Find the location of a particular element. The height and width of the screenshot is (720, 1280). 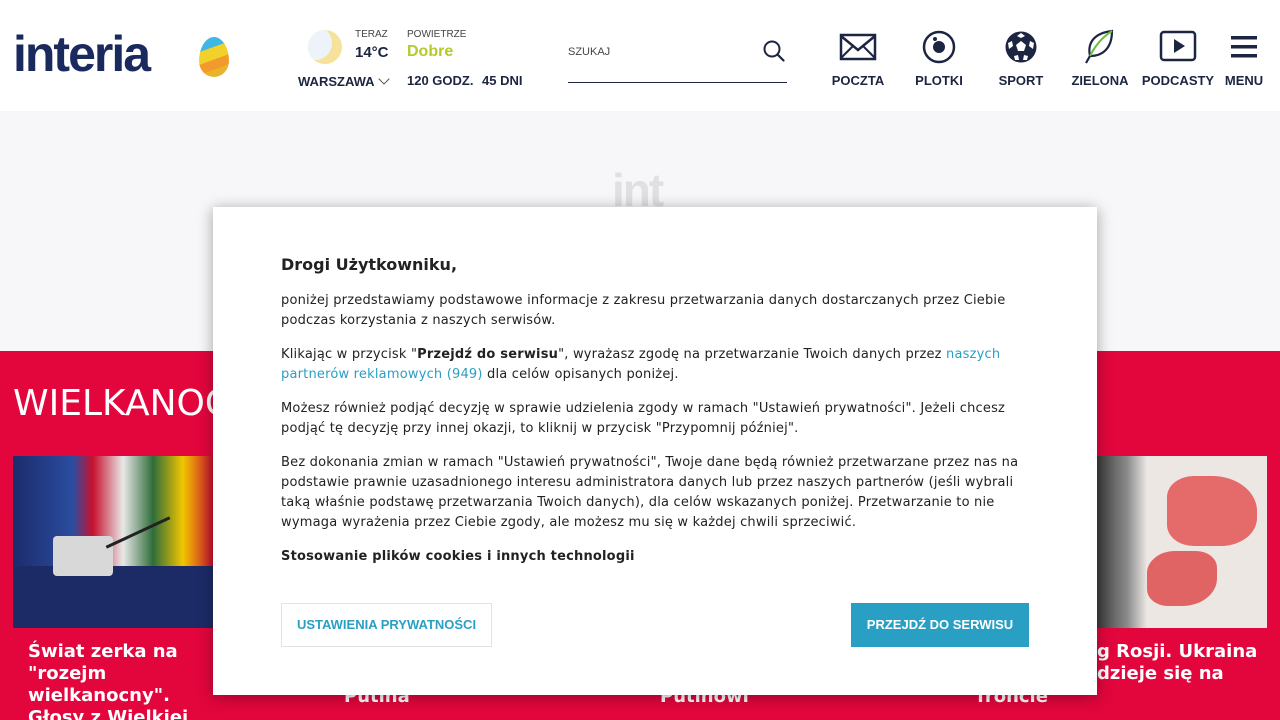

weather-city-select: WARSZAWA is located at coordinates (344, 81).